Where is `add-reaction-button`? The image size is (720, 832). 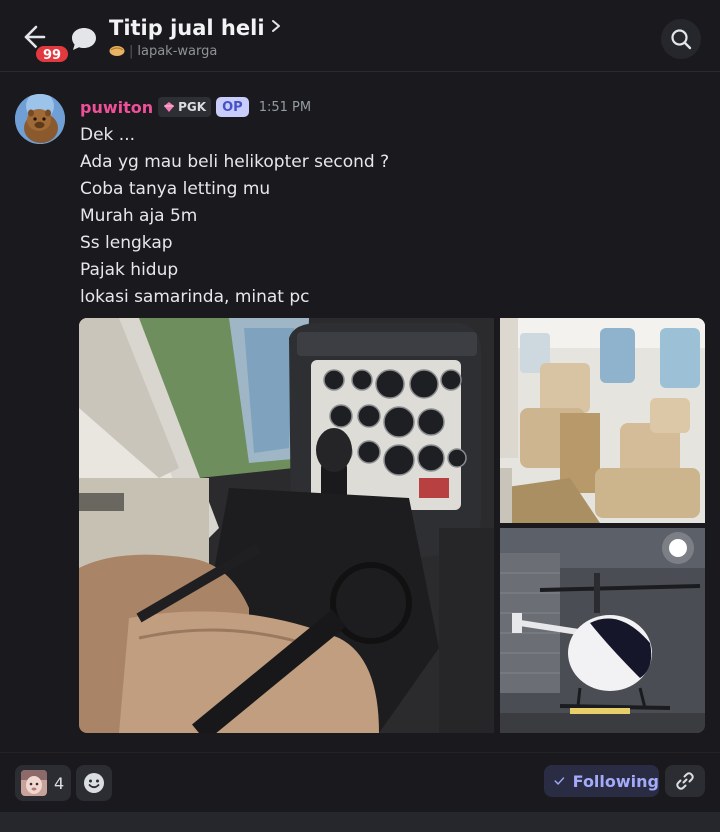 add-reaction-button is located at coordinates (94, 783).